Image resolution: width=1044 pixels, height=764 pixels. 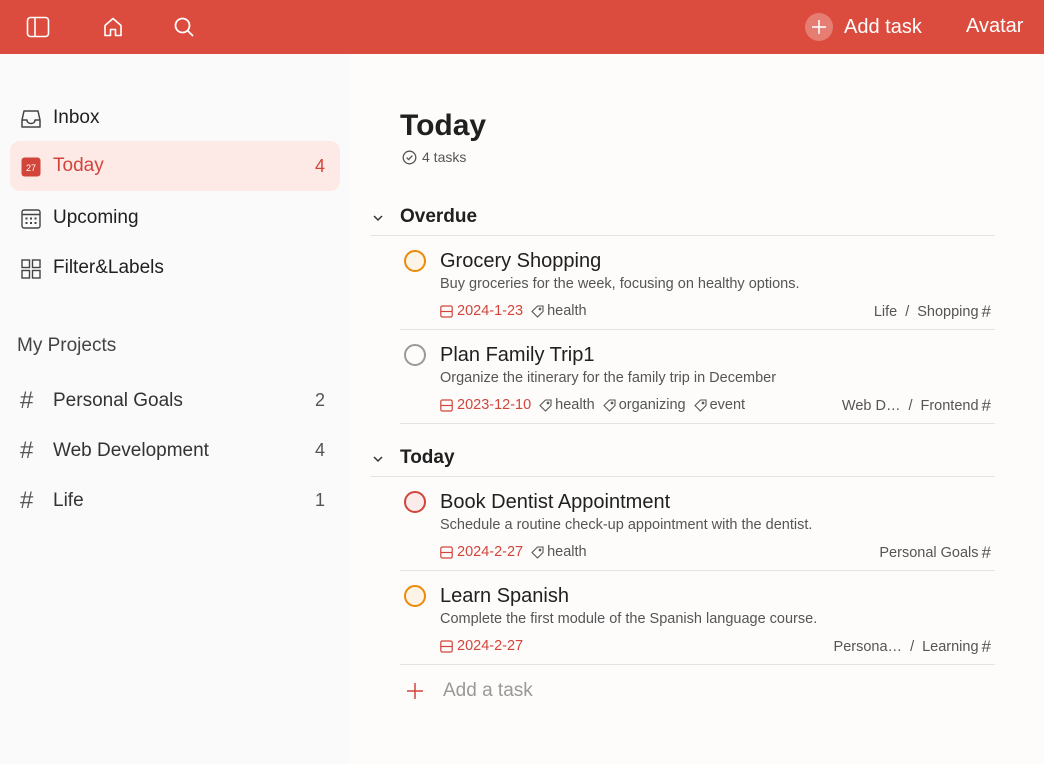 What do you see at coordinates (76, 117) in the screenshot?
I see `sidebar-item-label: Inbox` at bounding box center [76, 117].